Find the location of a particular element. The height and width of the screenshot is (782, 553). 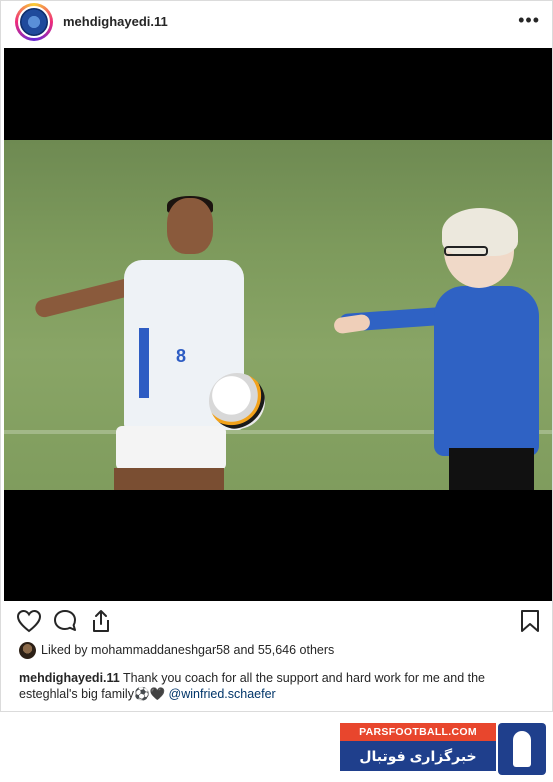

post-actions is located at coordinates (276, 623).